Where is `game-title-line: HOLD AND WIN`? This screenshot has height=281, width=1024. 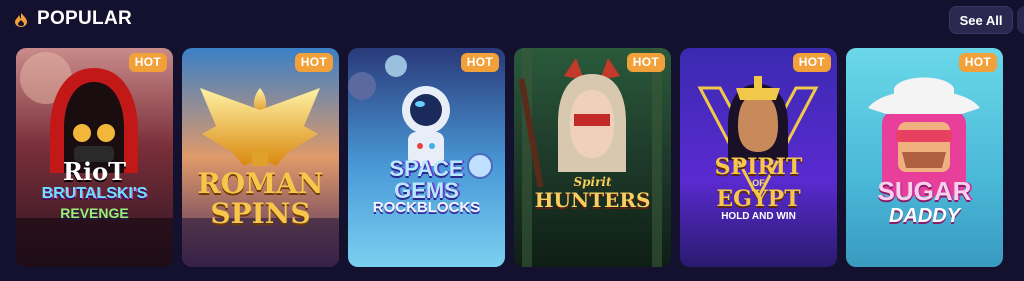
game-title-line: HOLD AND WIN is located at coordinates (758, 216).